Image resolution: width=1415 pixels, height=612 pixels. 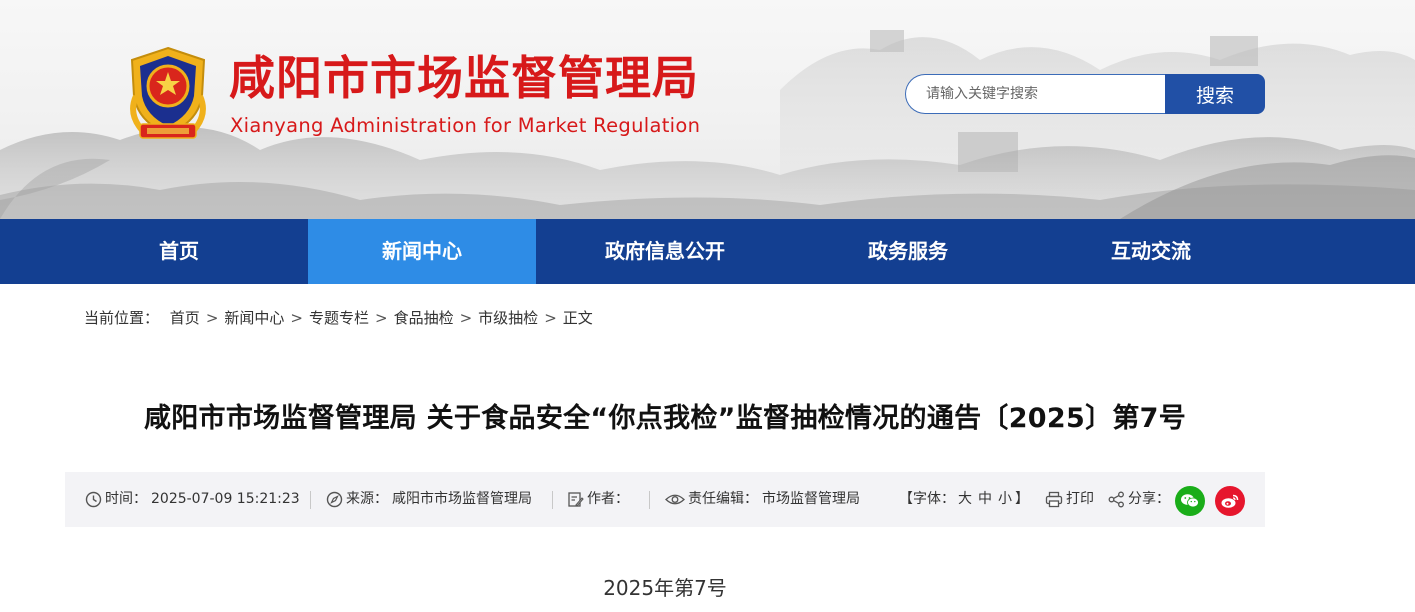 What do you see at coordinates (927, 499) in the screenshot?
I see `font-size-label: 【字体：` at bounding box center [927, 499].